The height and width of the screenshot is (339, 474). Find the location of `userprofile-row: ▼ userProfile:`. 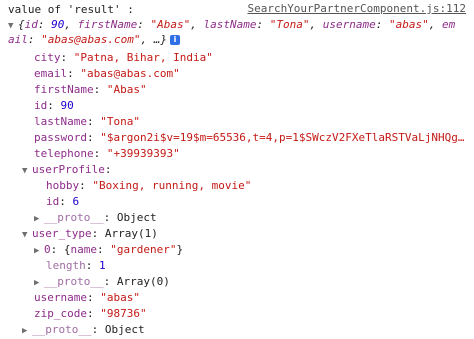

userprofile-row: ▼ userProfile: is located at coordinates (66, 169).